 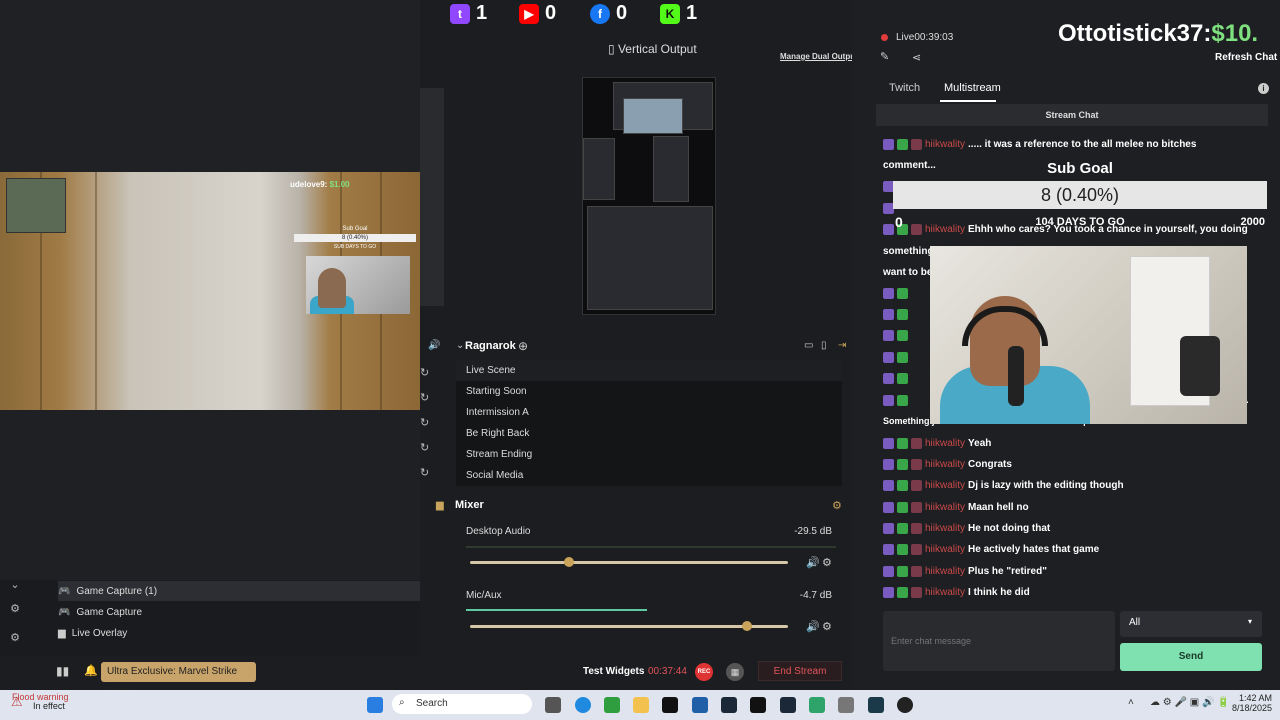 What do you see at coordinates (1070, 592) in the screenshot?
I see `chat-message: hiikwality I think he did` at bounding box center [1070, 592].